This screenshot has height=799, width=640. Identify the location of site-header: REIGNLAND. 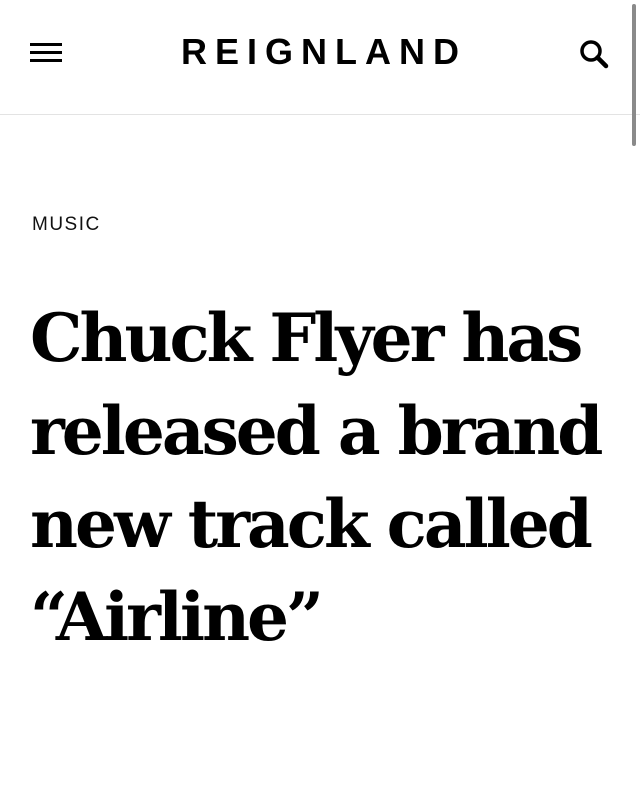
(320, 57).